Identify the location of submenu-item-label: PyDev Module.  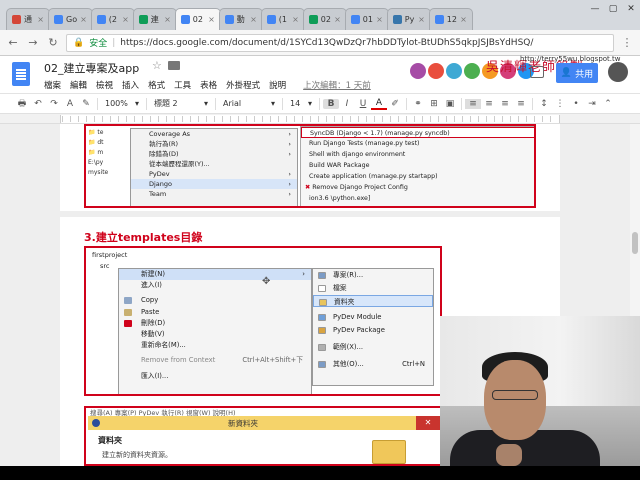
(357, 317).